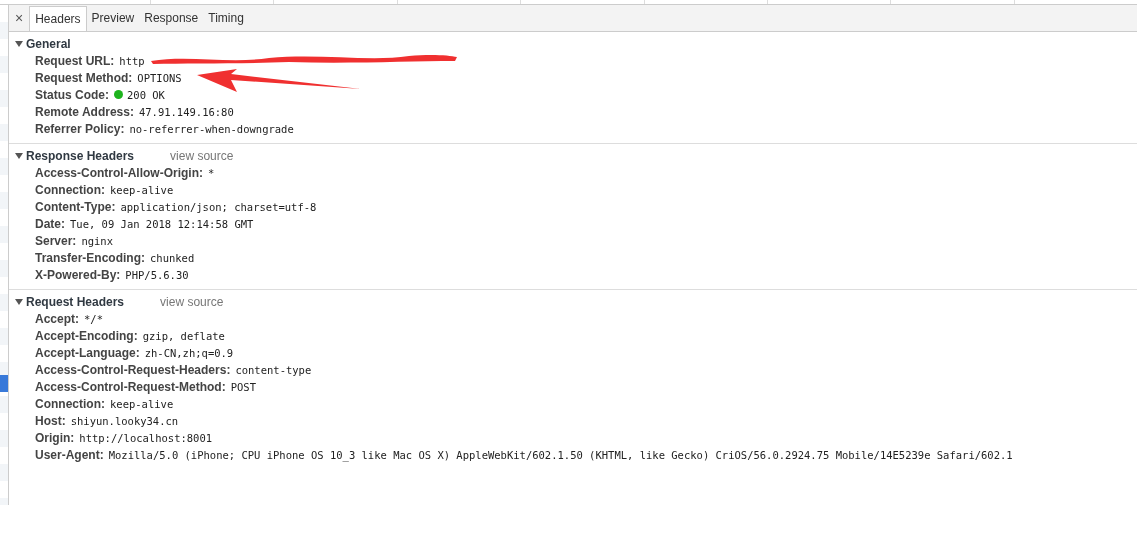 The image size is (1137, 552). What do you see at coordinates (172, 257) in the screenshot?
I see `header-value: chunked` at bounding box center [172, 257].